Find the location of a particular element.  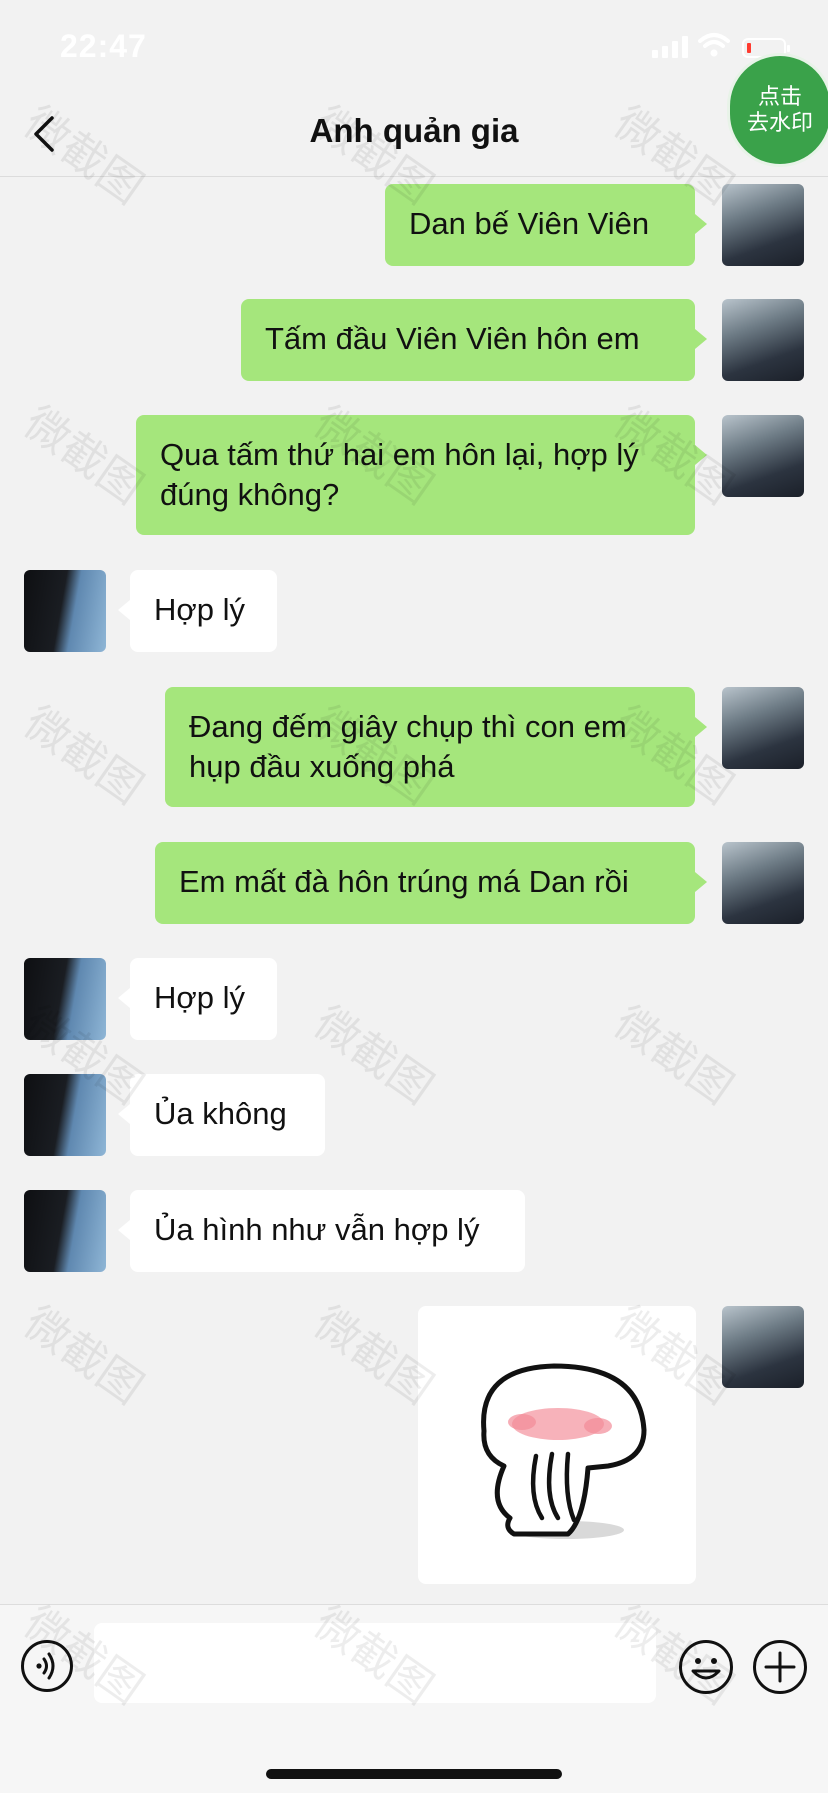

my-message-bubble: Em mất đà hôn trúng má Dan rồi is located at coordinates (431, 883).